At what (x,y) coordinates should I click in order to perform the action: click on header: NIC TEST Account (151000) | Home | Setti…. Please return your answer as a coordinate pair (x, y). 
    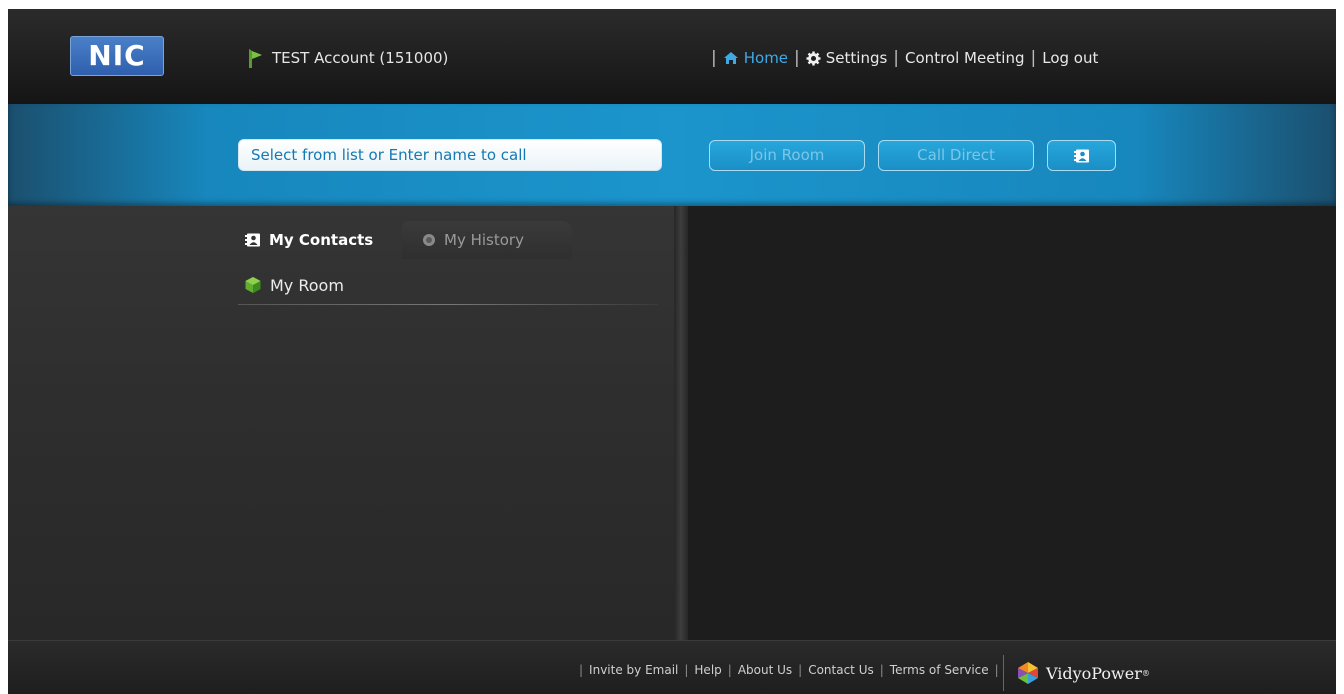
    Looking at the image, I should click on (672, 56).